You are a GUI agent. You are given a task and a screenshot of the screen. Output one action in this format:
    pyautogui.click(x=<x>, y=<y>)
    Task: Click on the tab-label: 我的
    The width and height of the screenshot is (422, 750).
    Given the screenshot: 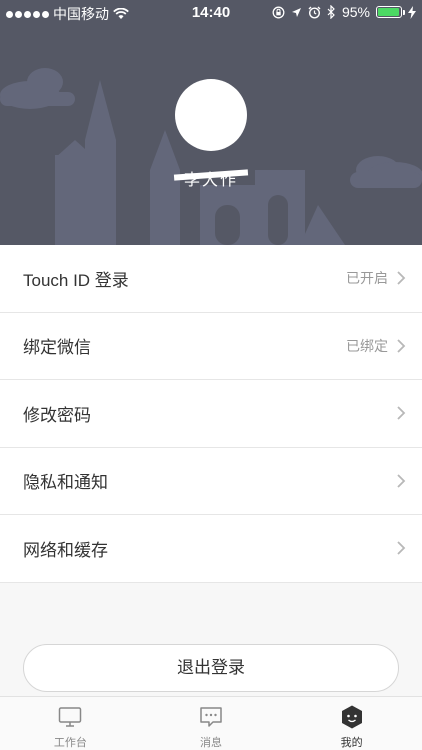 What is the action you would take?
    pyautogui.click(x=351, y=743)
    